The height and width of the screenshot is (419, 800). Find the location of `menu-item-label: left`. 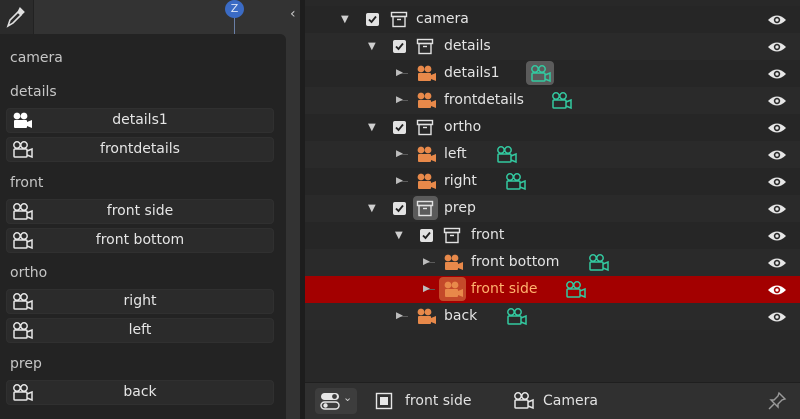

menu-item-label: left is located at coordinates (140, 330).